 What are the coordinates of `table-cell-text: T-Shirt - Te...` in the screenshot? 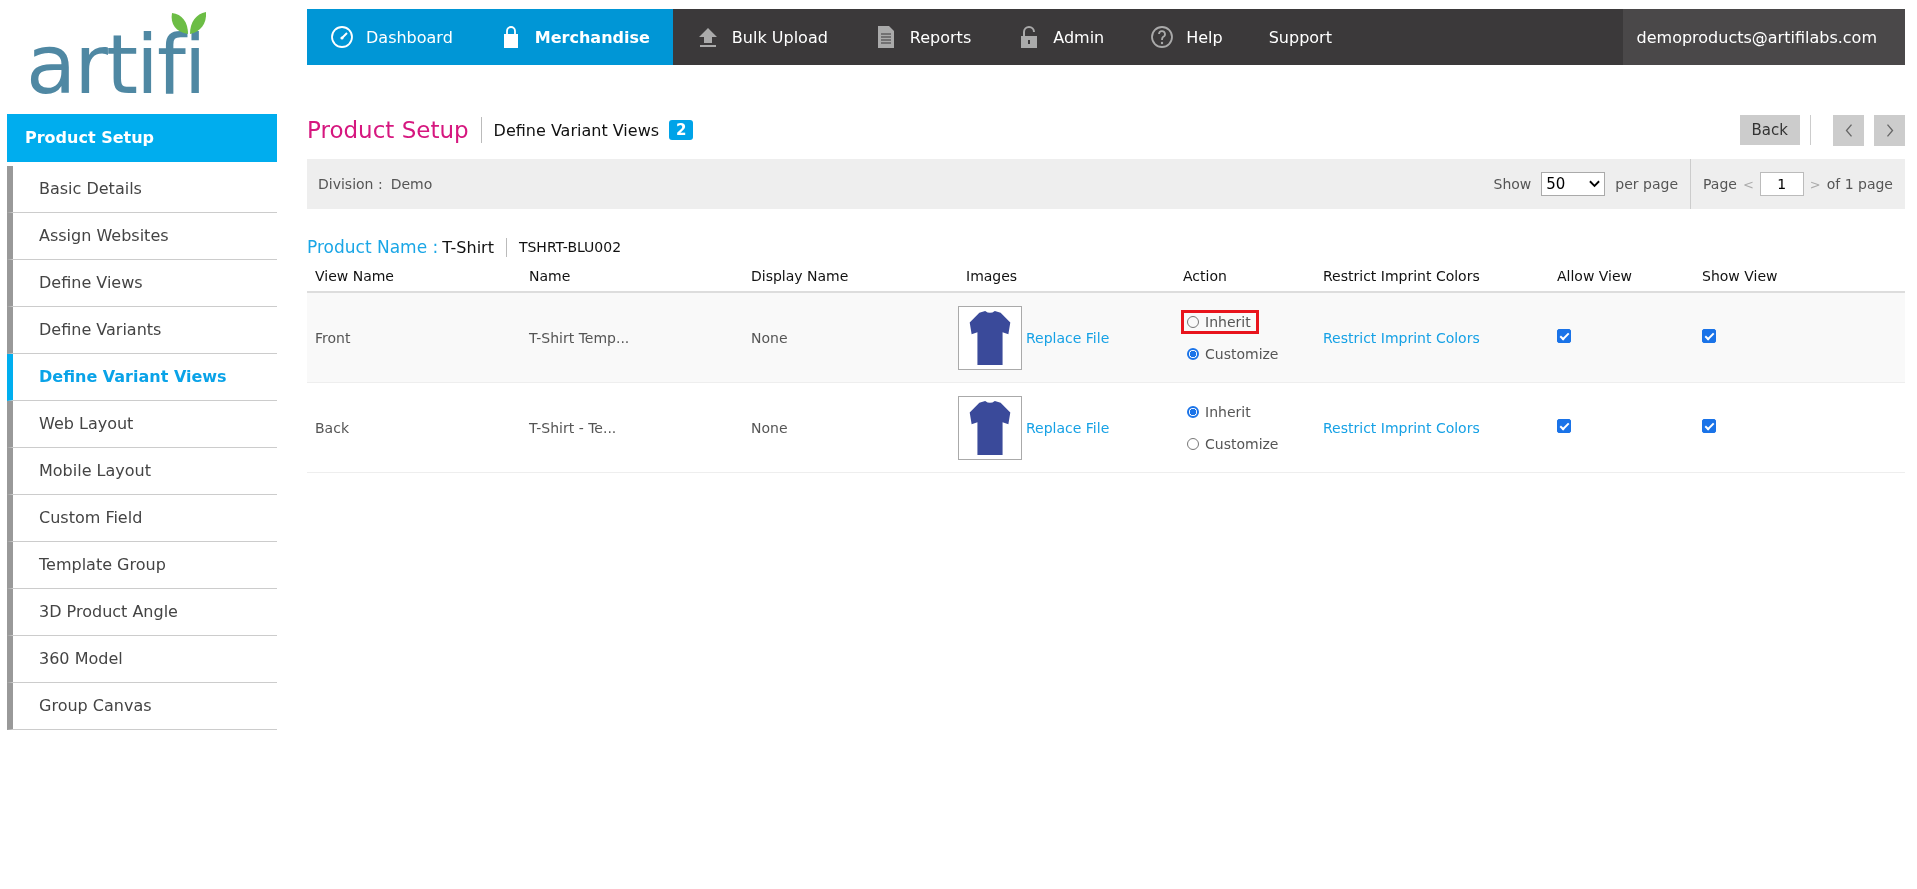 It's located at (573, 427).